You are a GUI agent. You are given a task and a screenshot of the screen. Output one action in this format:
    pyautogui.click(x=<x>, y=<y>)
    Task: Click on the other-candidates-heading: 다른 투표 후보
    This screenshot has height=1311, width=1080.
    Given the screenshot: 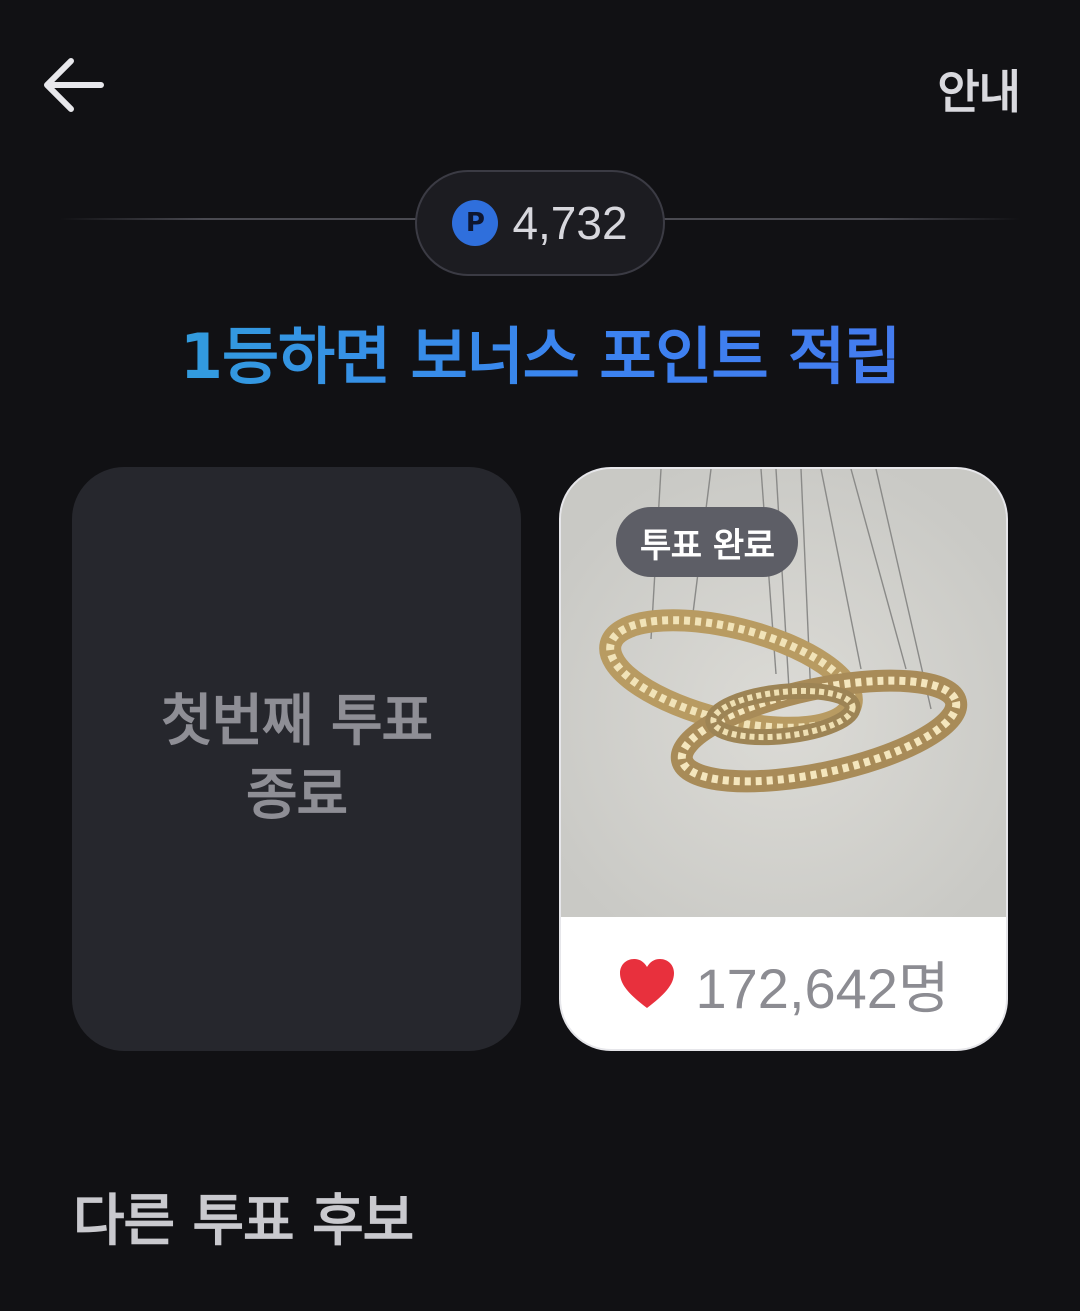 What is the action you would take?
    pyautogui.click(x=243, y=1221)
    